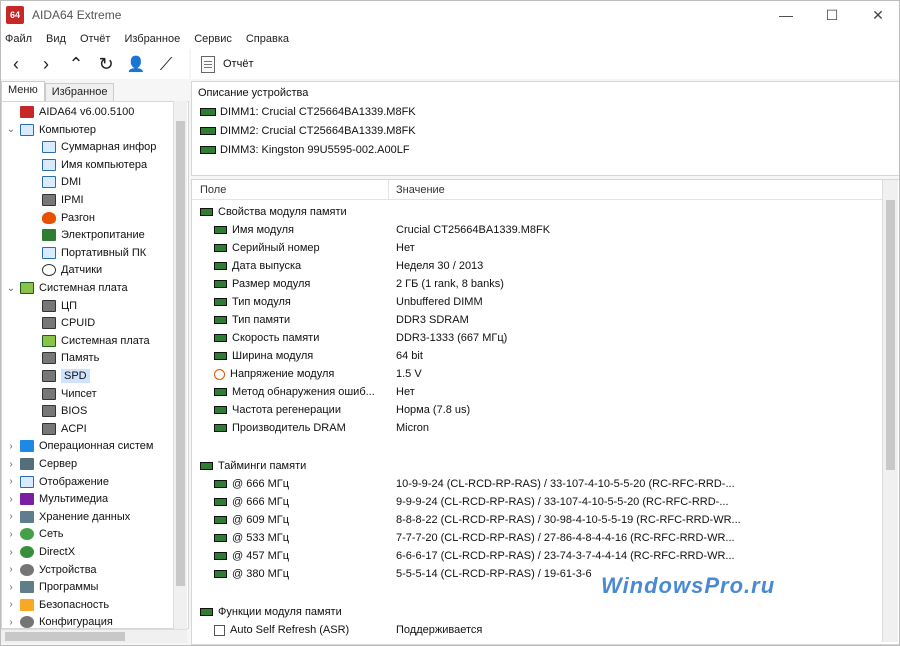 The width and height of the screenshot is (900, 646). Describe the element at coordinates (70, 112) in the screenshot. I see `tree-item: AIDA64 v6.00.5100` at that location.